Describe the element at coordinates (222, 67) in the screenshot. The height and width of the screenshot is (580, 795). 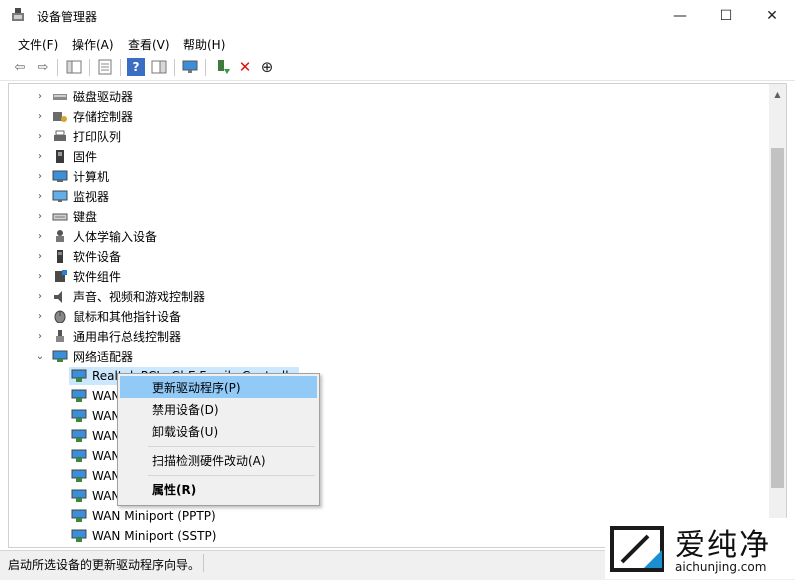
I see `update-driver-icon` at that location.